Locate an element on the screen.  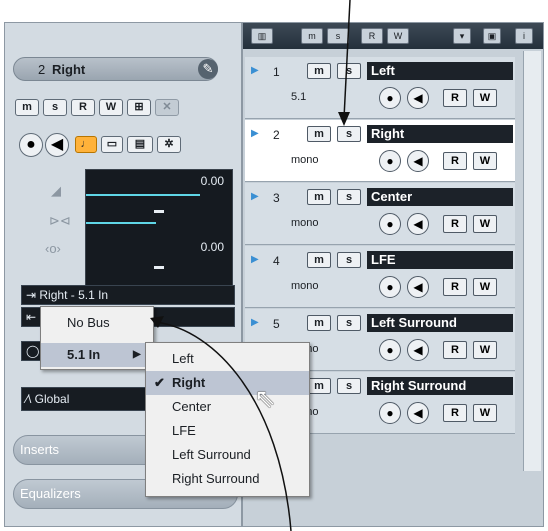
track-number: 4 is located at coordinates (276, 261).